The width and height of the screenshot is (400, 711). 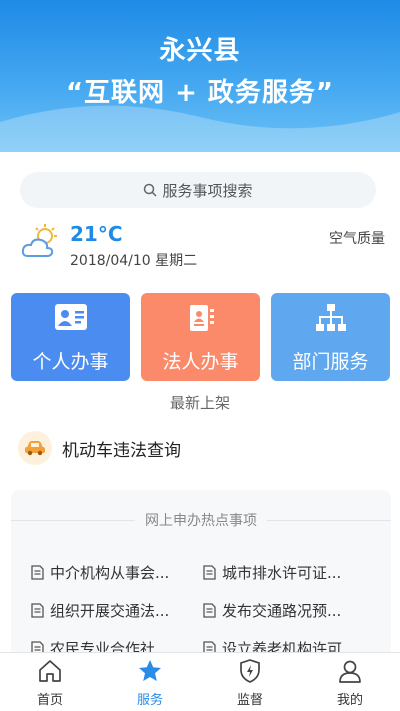 I want to click on weather-date: 2018/04/10 星期二, so click(x=134, y=261).